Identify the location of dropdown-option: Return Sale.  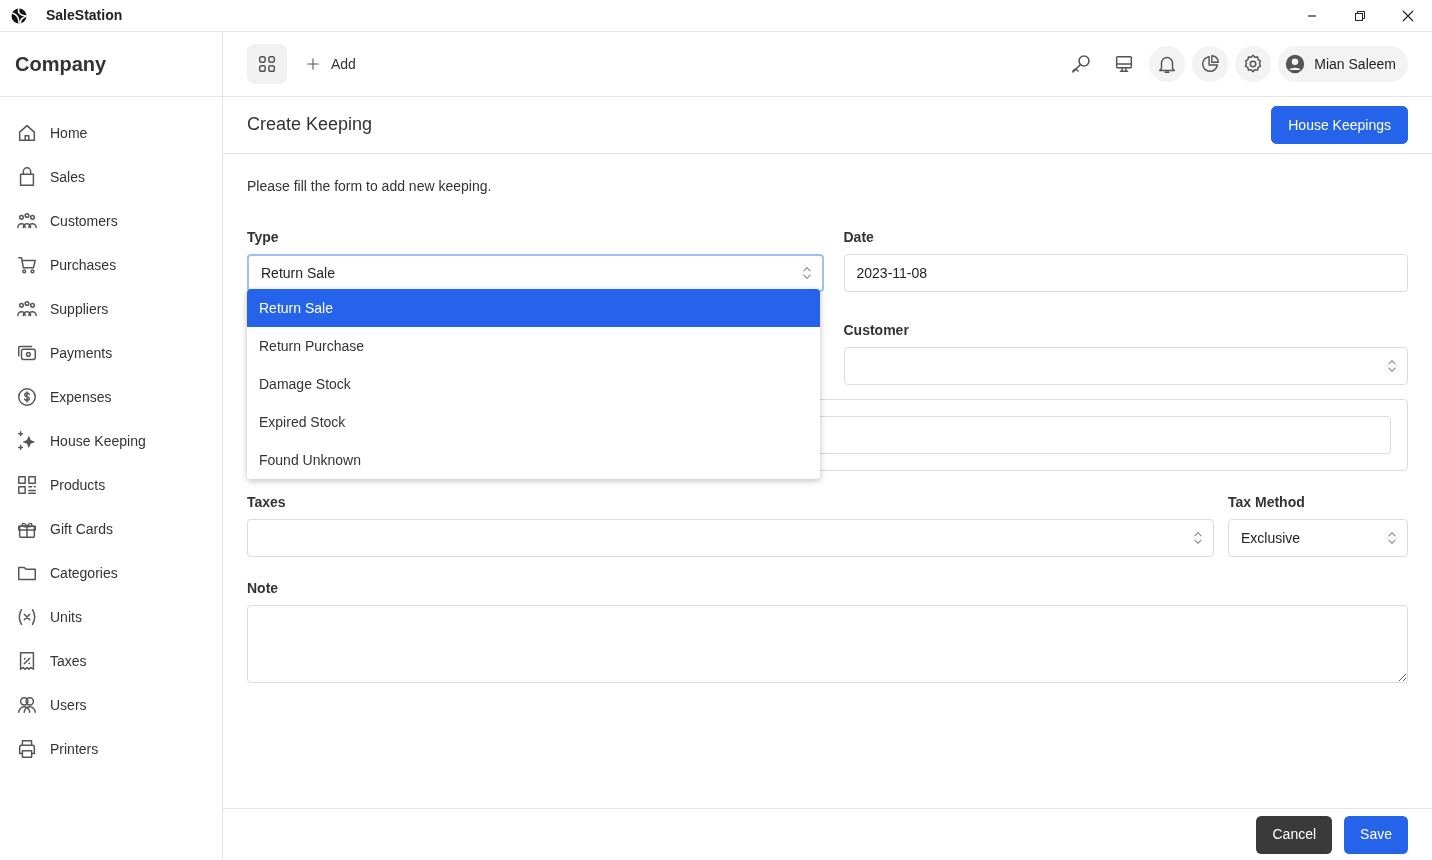
(533, 308).